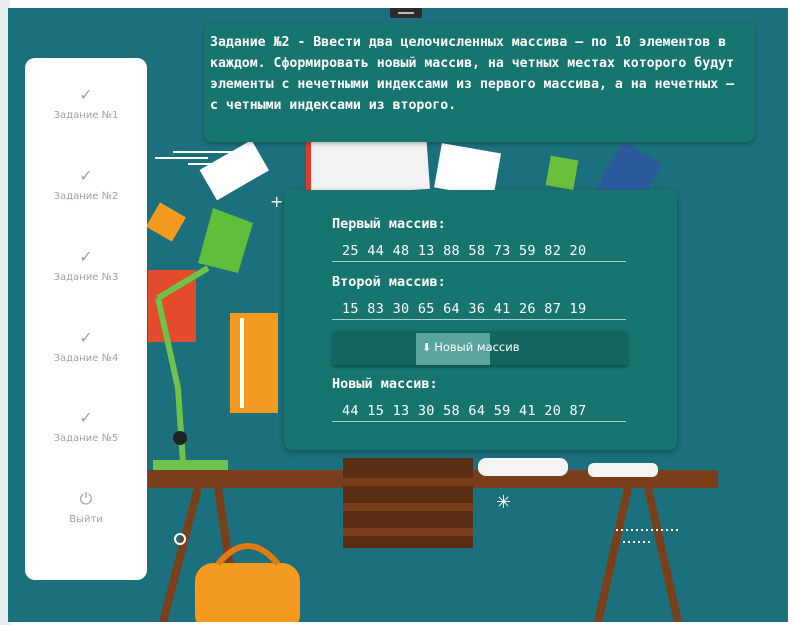 The image size is (795, 625). I want to click on sidebar-item-task-5: ✓ Задание №5, so click(86, 425).